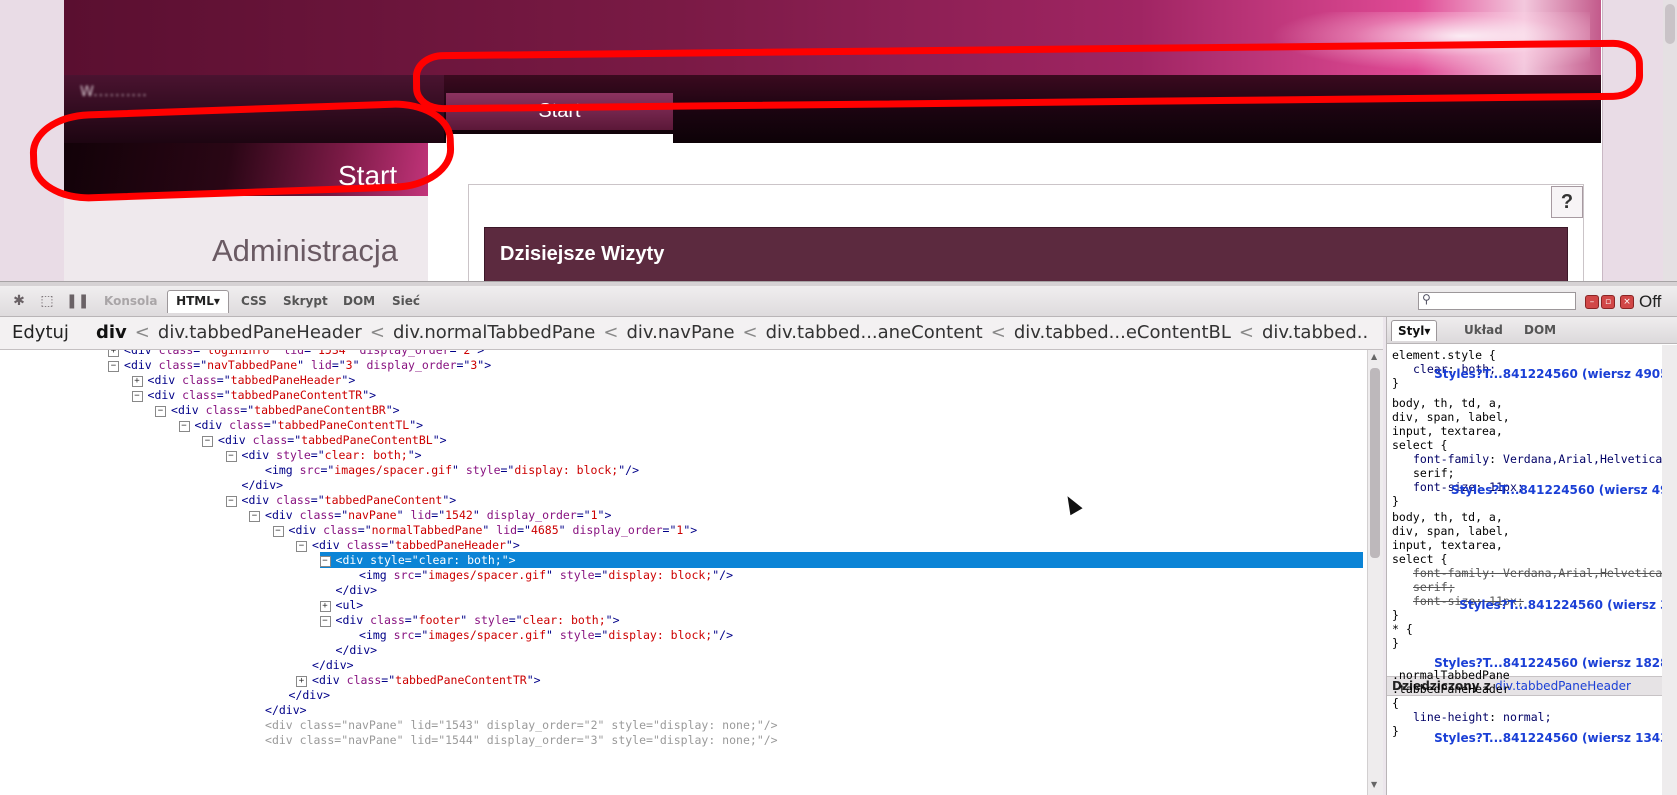  What do you see at coordinates (1627, 302) in the screenshot?
I see `close-icon: ×` at bounding box center [1627, 302].